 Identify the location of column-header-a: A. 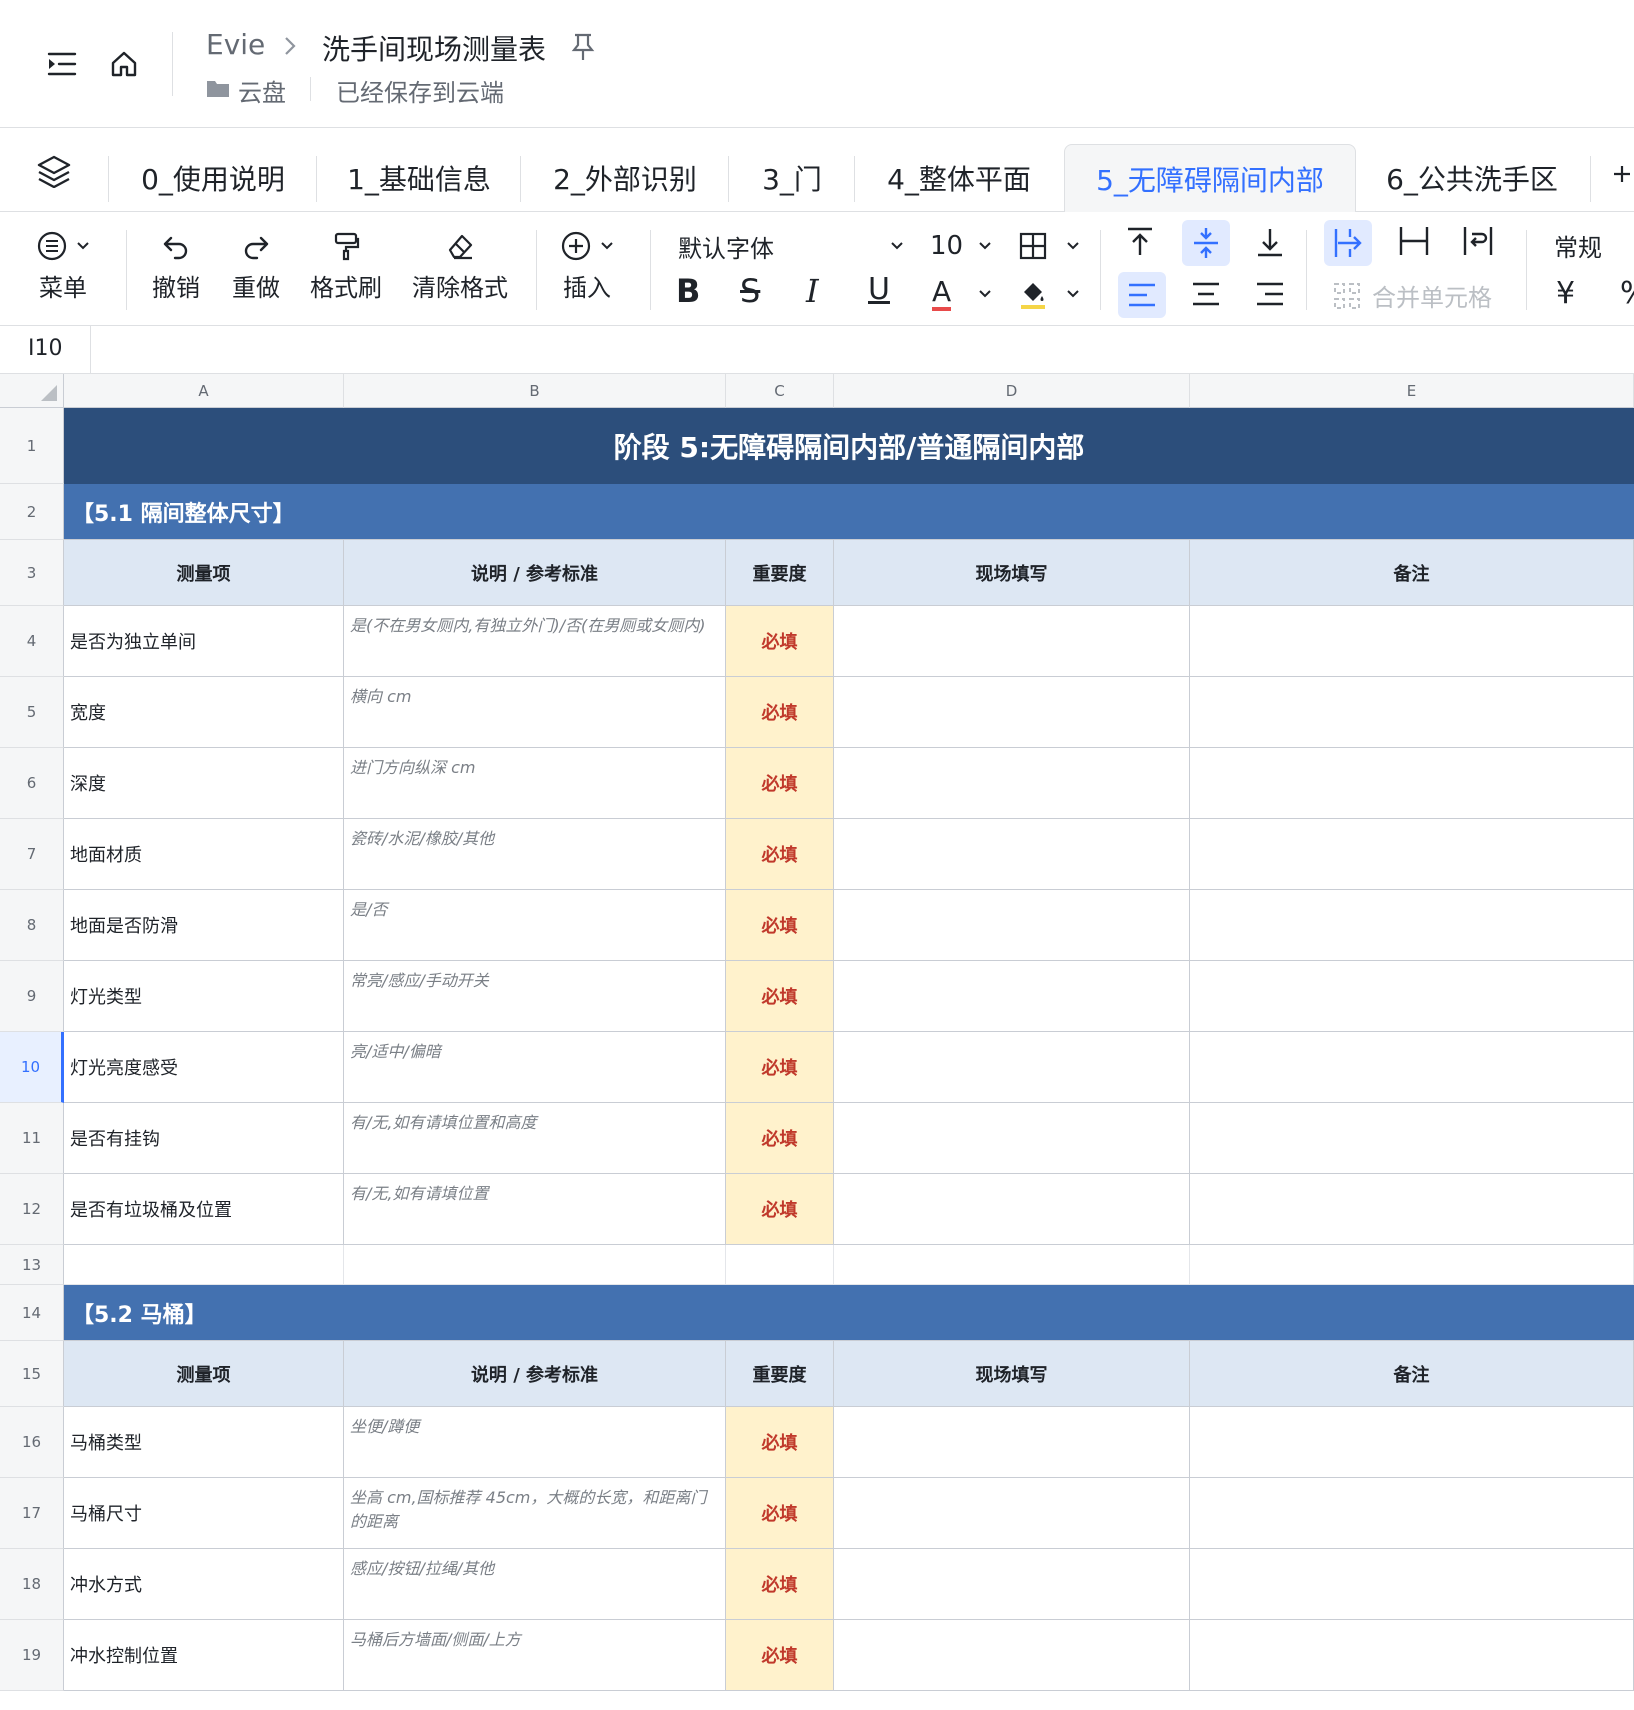
(204, 391).